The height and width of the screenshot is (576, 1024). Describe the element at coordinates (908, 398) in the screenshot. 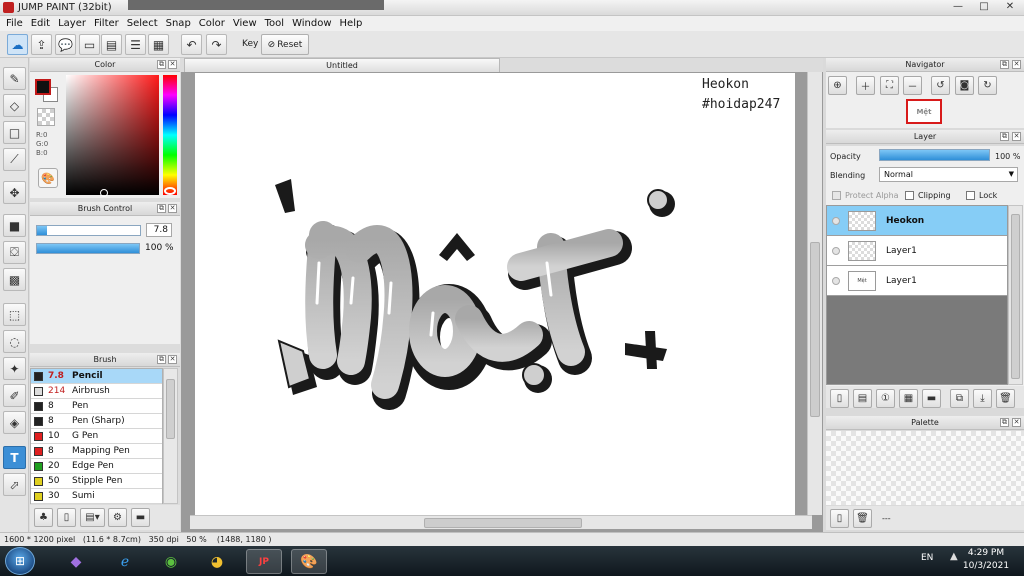

I see `halftone-layer-icon: ▦` at that location.